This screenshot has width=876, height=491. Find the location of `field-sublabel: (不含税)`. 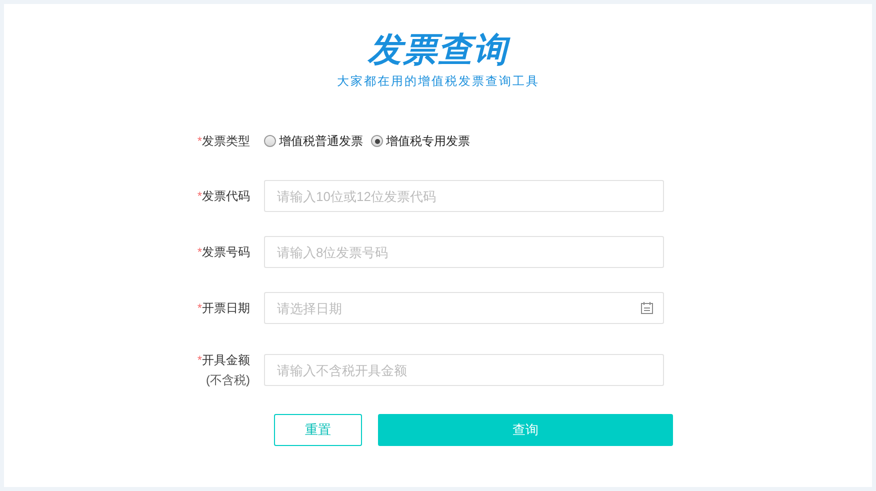

field-sublabel: (不含税) is located at coordinates (228, 380).